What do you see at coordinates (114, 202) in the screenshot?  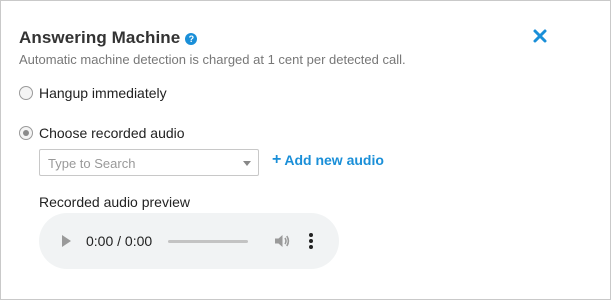 I see `preview-label: Recorded audio preview` at bounding box center [114, 202].